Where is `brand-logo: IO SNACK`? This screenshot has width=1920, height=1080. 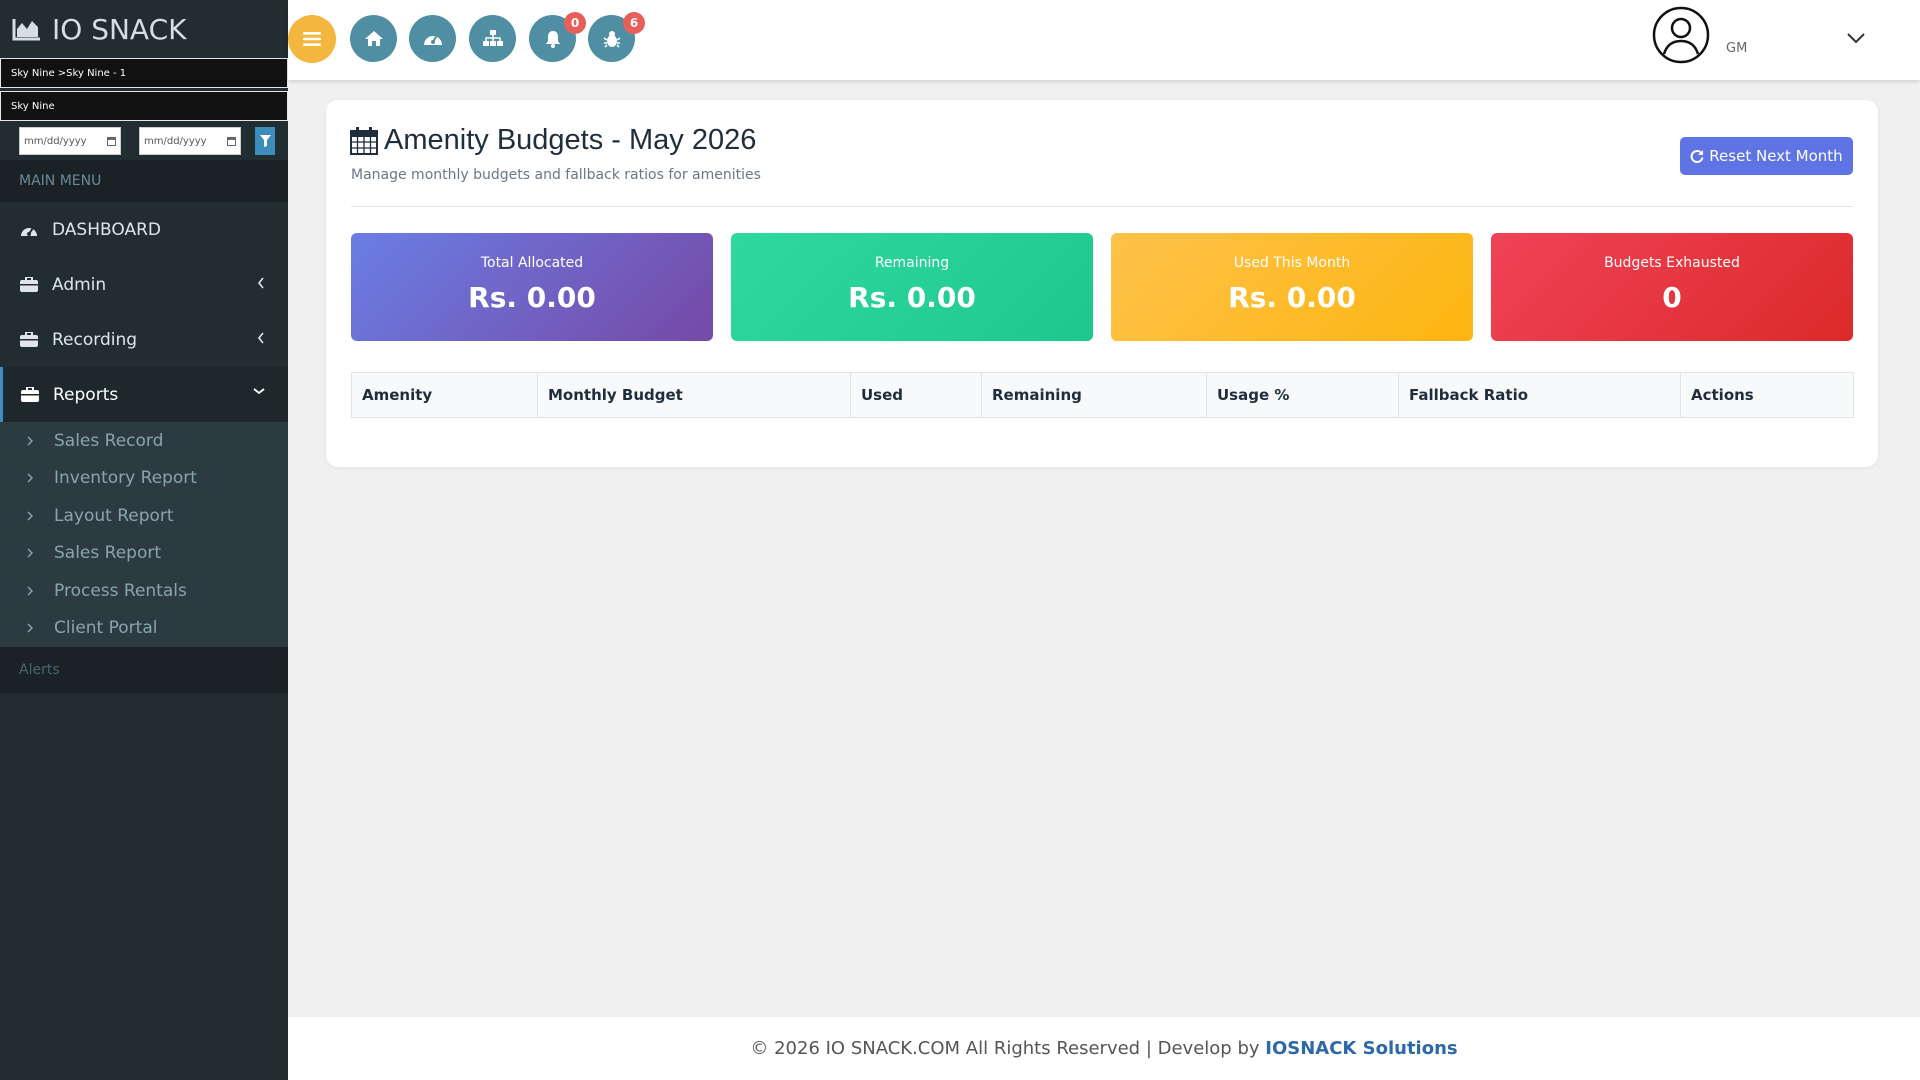 brand-logo: IO SNACK is located at coordinates (144, 29).